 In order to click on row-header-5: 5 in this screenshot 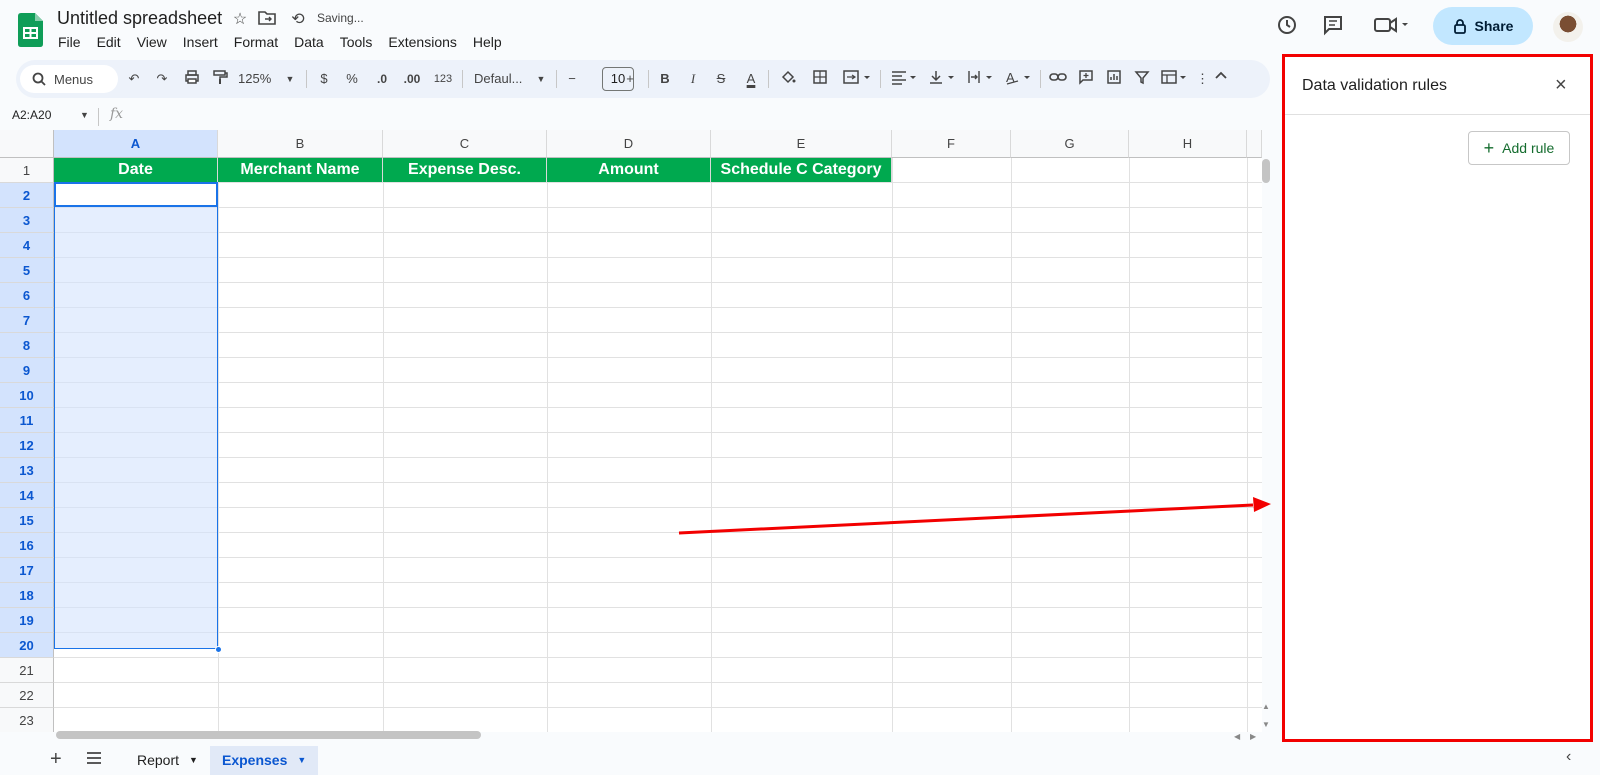, I will do `click(27, 270)`.